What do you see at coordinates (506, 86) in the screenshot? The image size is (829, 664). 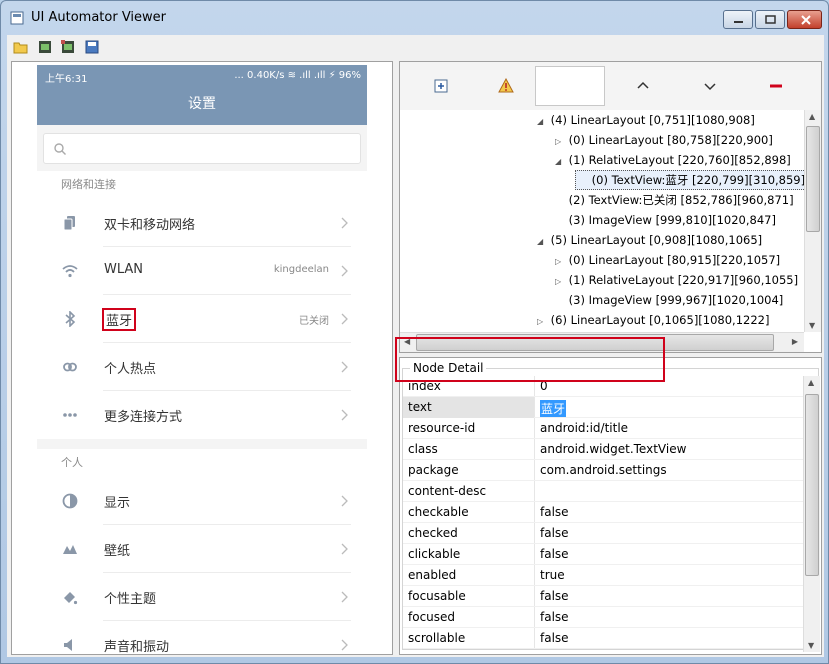 I see `toggle-naf-warning-icon` at bounding box center [506, 86].